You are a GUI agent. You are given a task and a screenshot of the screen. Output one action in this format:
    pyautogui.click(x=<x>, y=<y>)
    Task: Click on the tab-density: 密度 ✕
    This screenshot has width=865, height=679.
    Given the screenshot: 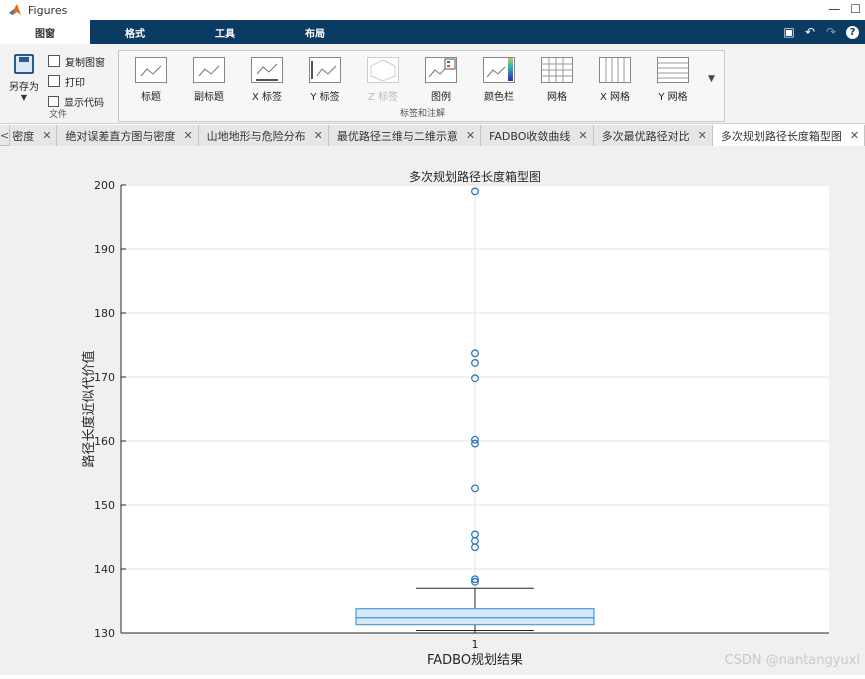 What is the action you would take?
    pyautogui.click(x=34, y=135)
    